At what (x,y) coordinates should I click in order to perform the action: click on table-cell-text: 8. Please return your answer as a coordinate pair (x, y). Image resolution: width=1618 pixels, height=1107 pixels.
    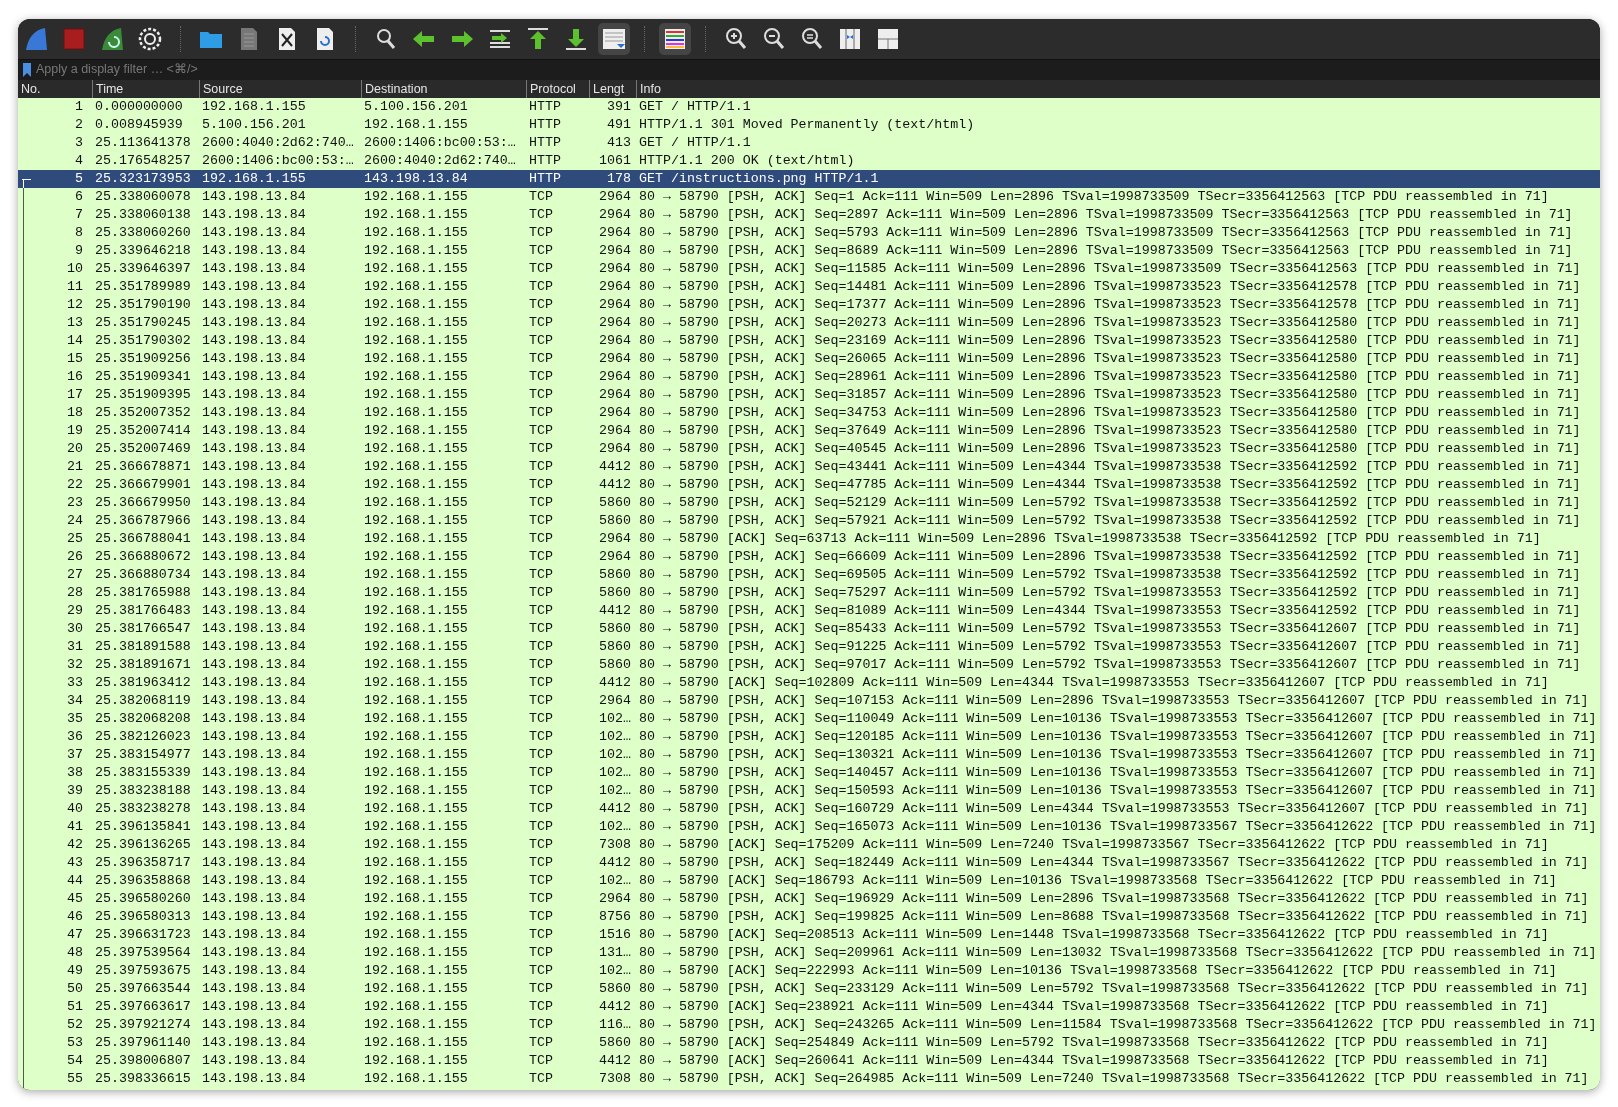
    Looking at the image, I should click on (79, 233).